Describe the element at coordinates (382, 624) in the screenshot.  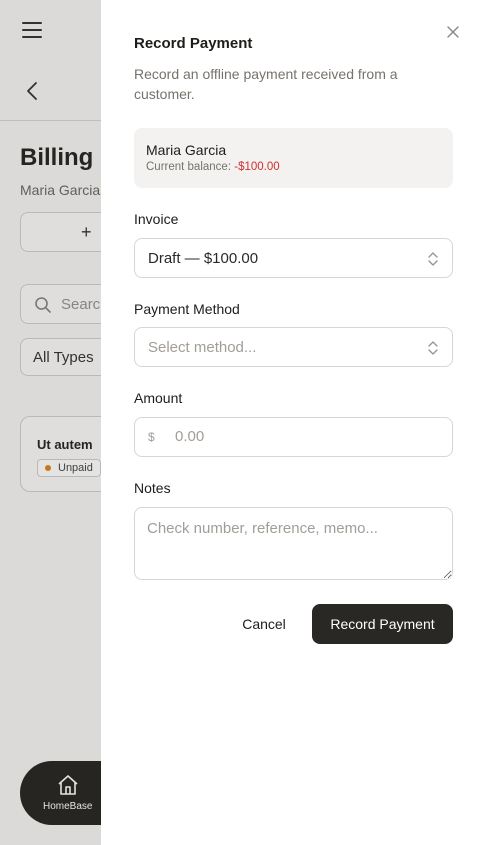
I see `record-payment-button: Record Payment` at that location.